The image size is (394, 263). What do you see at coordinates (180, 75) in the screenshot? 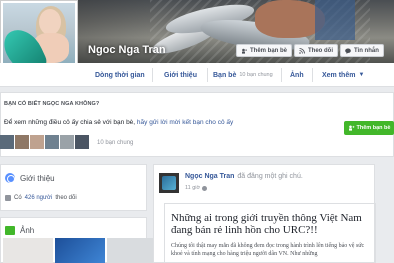
I see `tab-about: Giới thiệu` at bounding box center [180, 75].